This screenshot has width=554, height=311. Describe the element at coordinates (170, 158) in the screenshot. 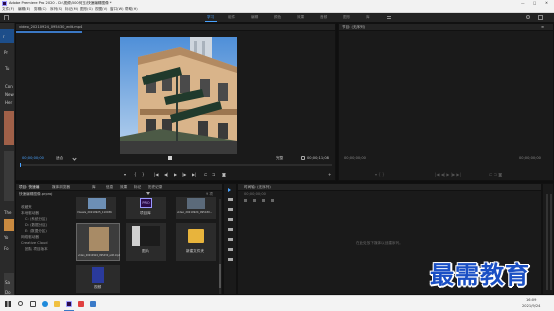

I see `source-settings-icon` at that location.